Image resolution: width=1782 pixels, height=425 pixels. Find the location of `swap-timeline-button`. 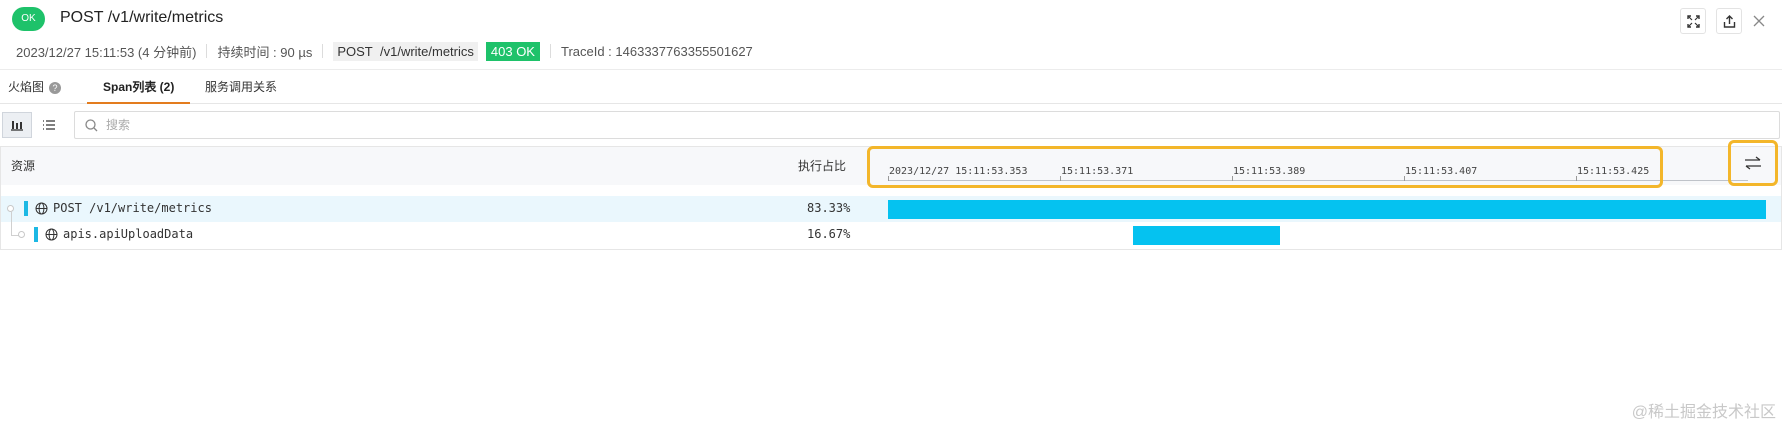

swap-timeline-button is located at coordinates (1753, 163).